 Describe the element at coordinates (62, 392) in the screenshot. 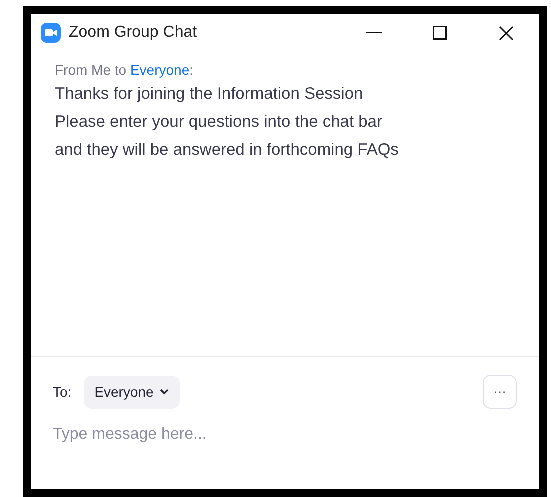

I see `to-label: To:` at that location.